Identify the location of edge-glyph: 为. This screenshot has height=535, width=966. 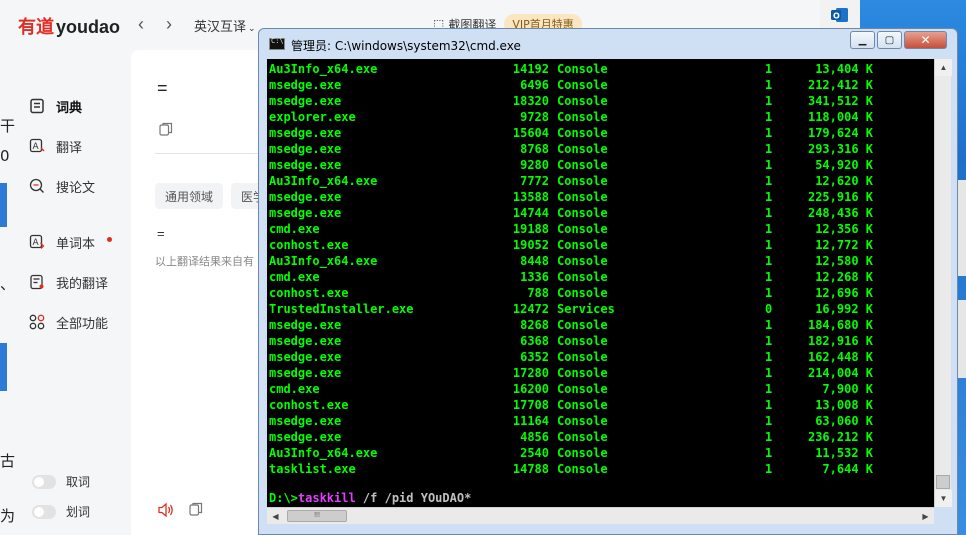
(8, 516).